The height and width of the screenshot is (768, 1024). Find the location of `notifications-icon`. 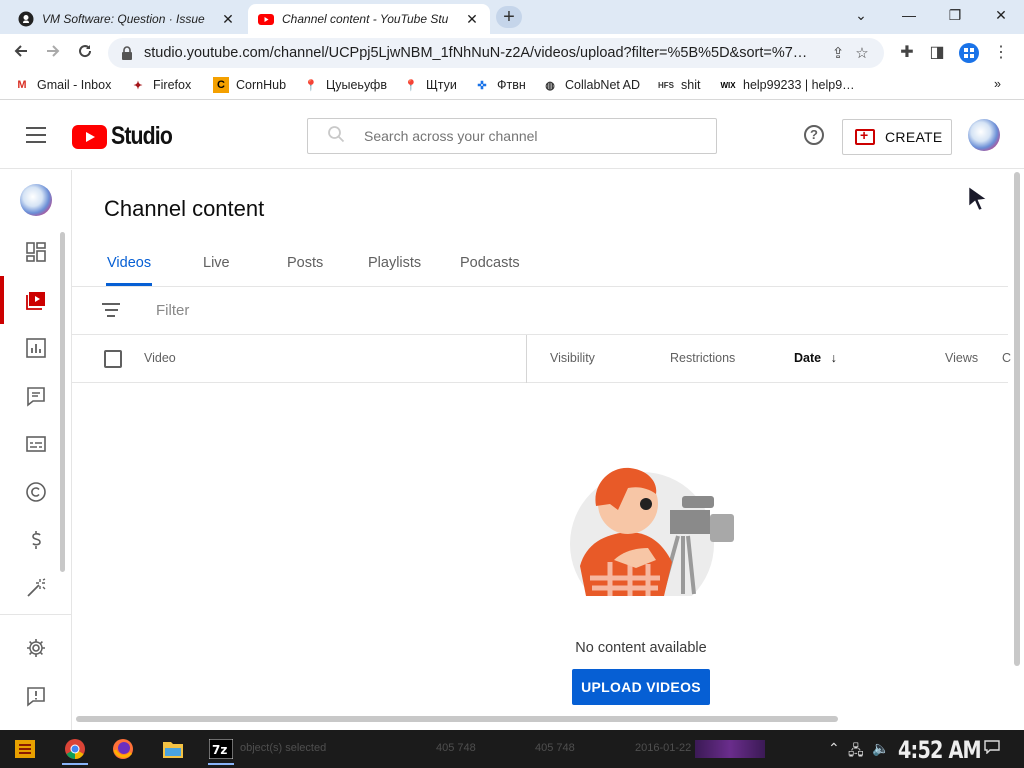

notifications-icon is located at coordinates (992, 748).